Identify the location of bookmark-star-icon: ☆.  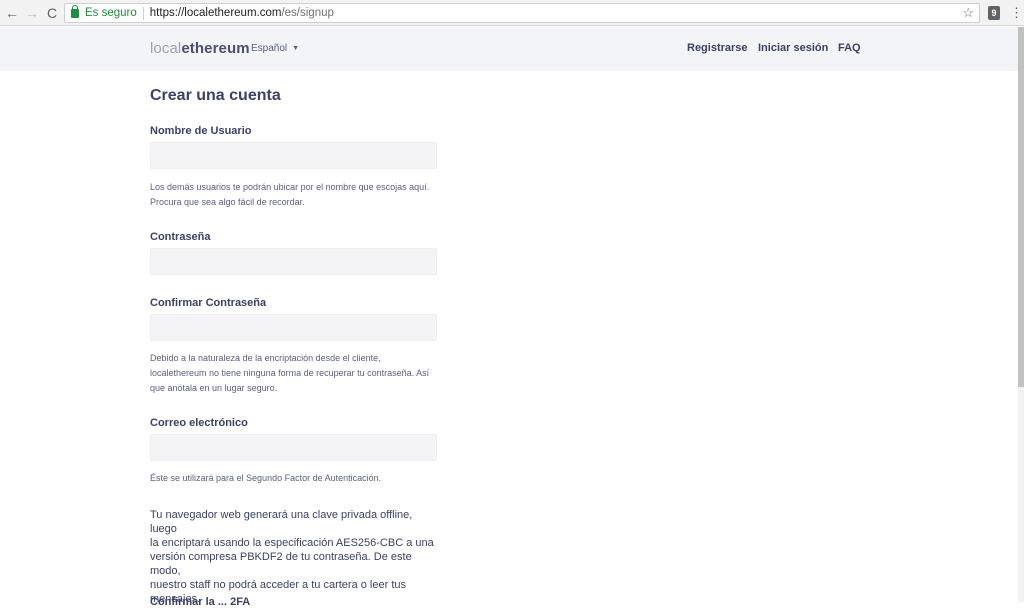
(968, 13).